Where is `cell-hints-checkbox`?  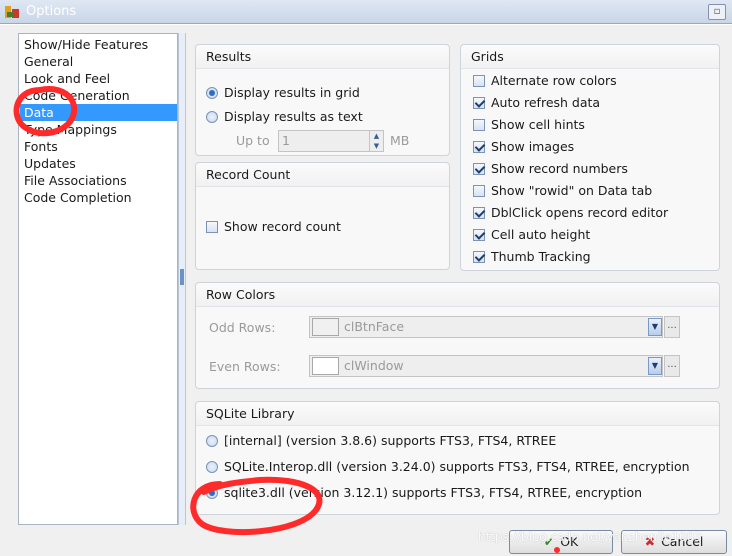
cell-hints-checkbox is located at coordinates (479, 125).